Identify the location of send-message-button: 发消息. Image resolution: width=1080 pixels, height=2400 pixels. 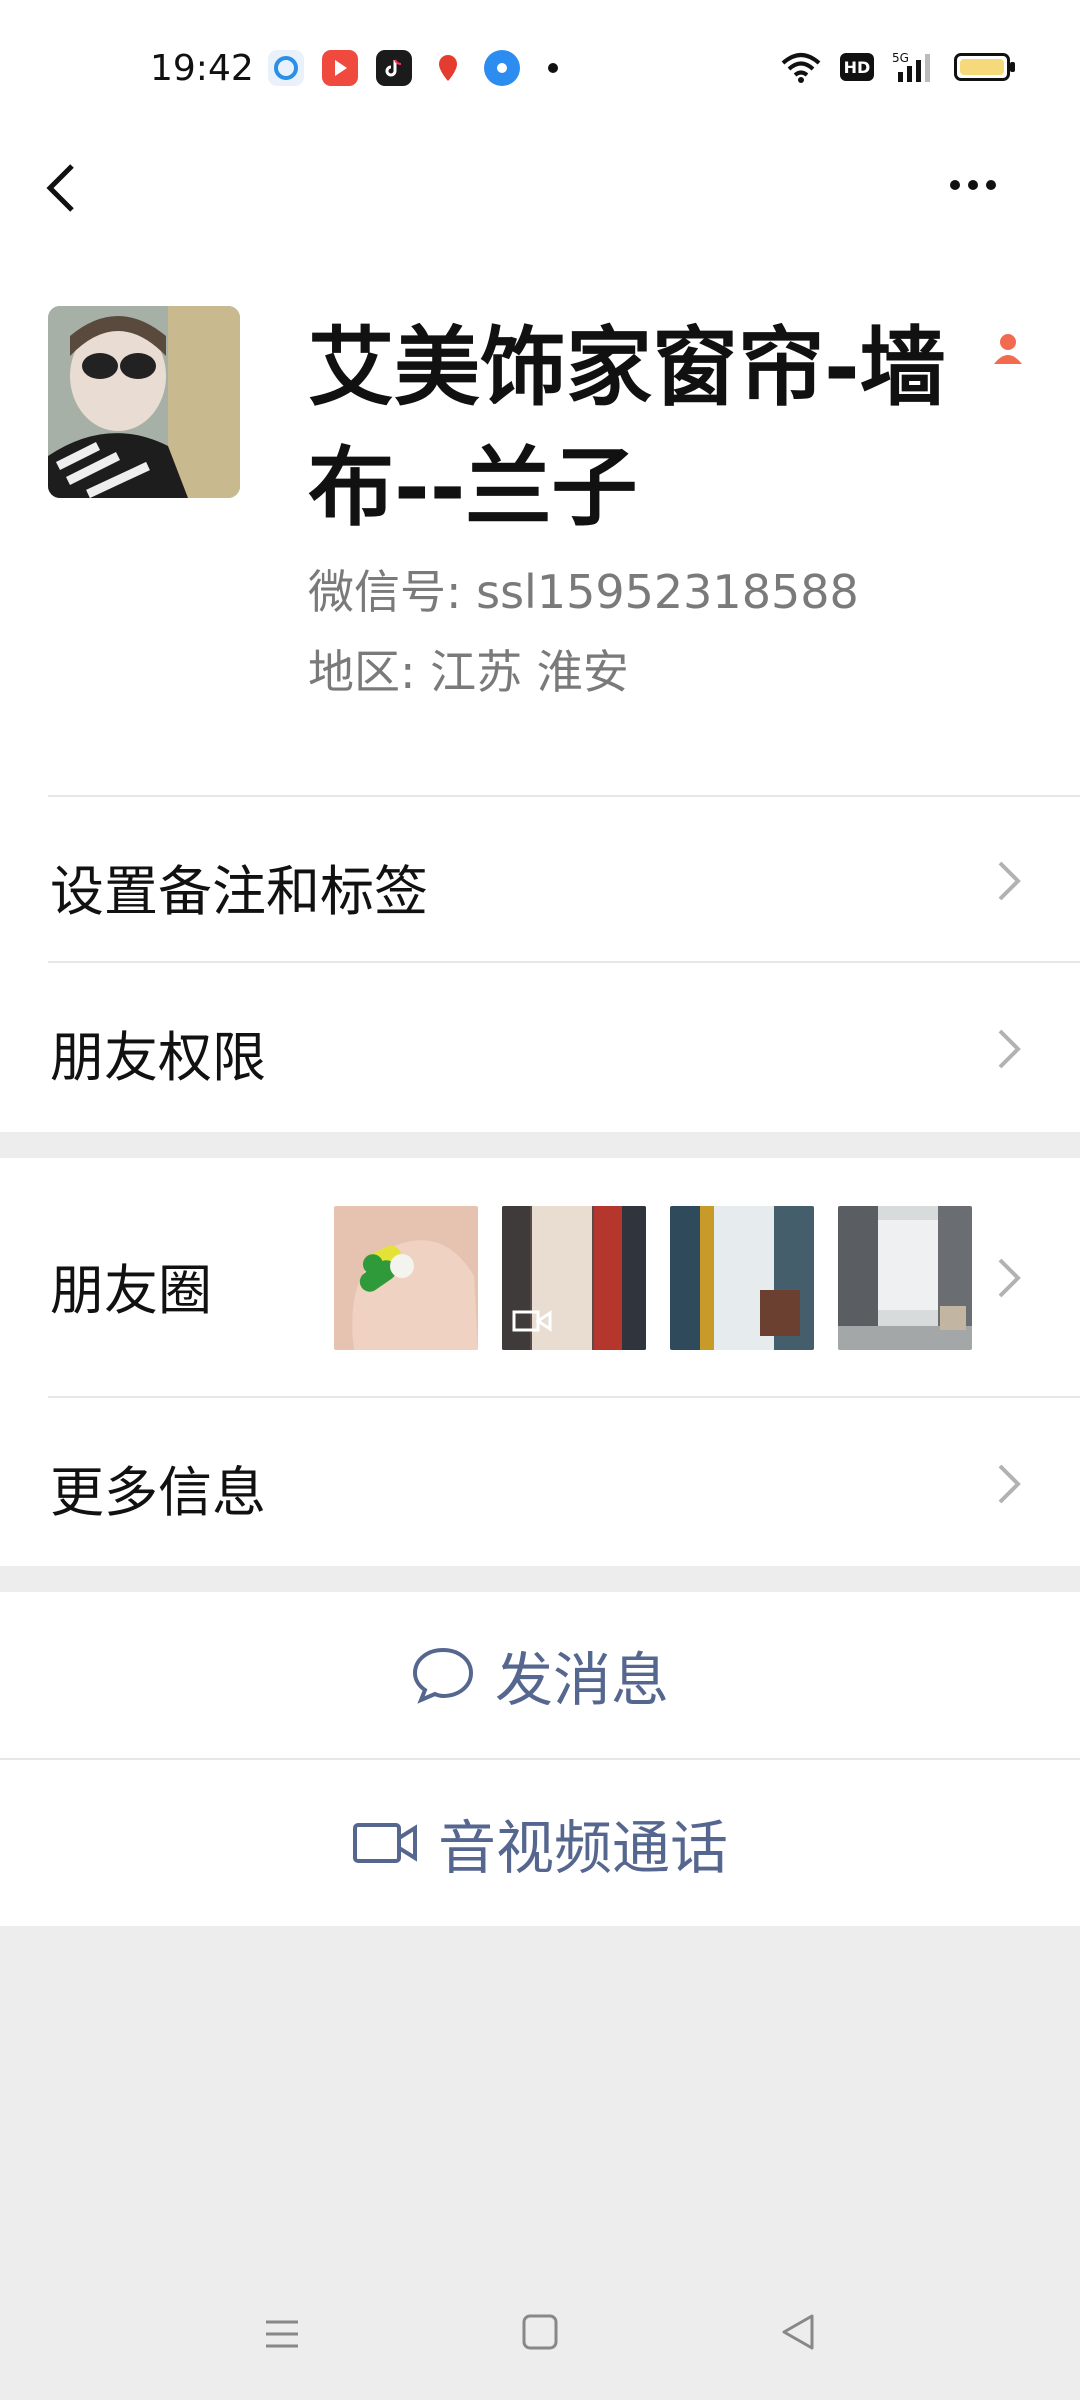
(540, 1675).